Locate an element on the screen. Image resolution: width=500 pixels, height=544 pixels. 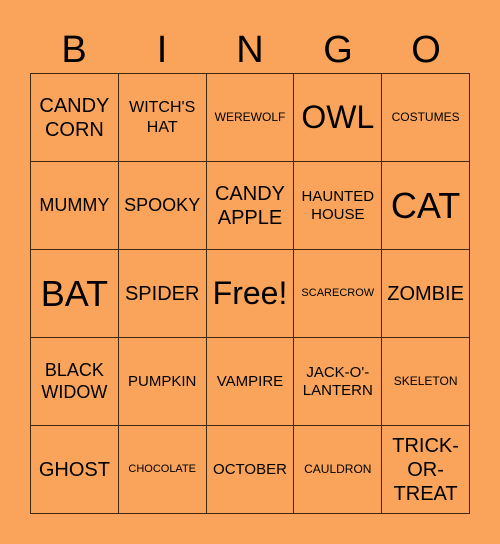
header-letter-g: G is located at coordinates (338, 50).